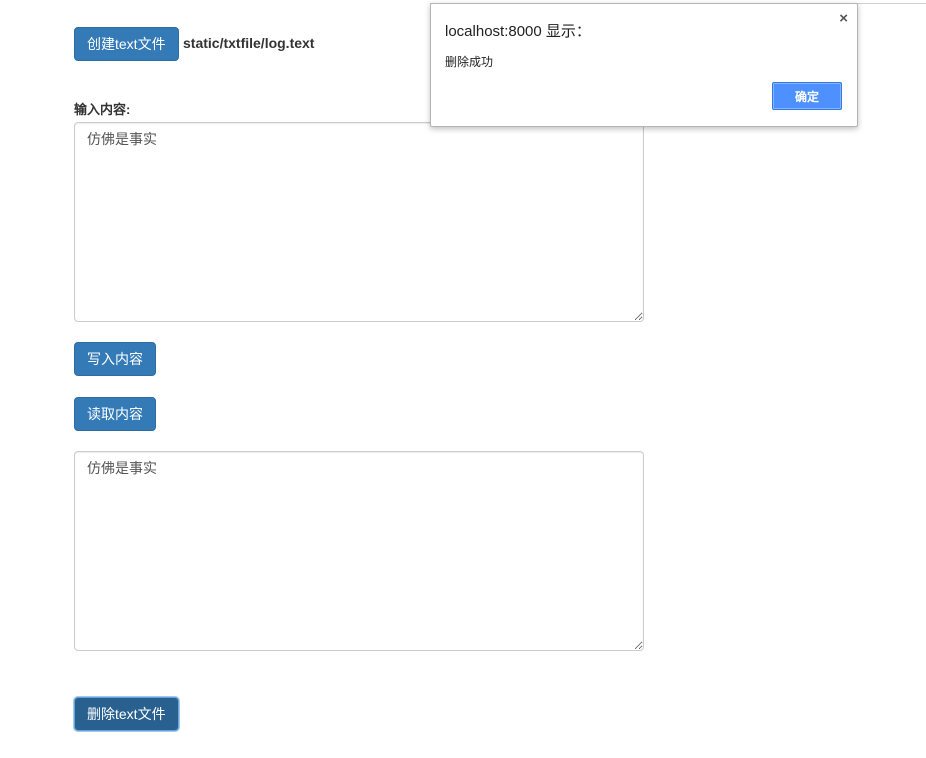  I want to click on close-icon: ×, so click(843, 18).